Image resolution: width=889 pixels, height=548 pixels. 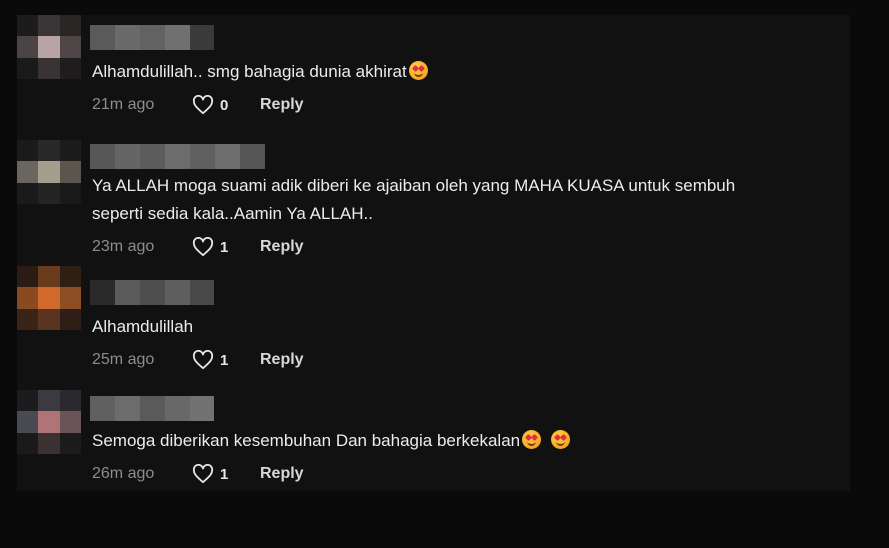 I want to click on comment-time: 26m ago, so click(x=123, y=473).